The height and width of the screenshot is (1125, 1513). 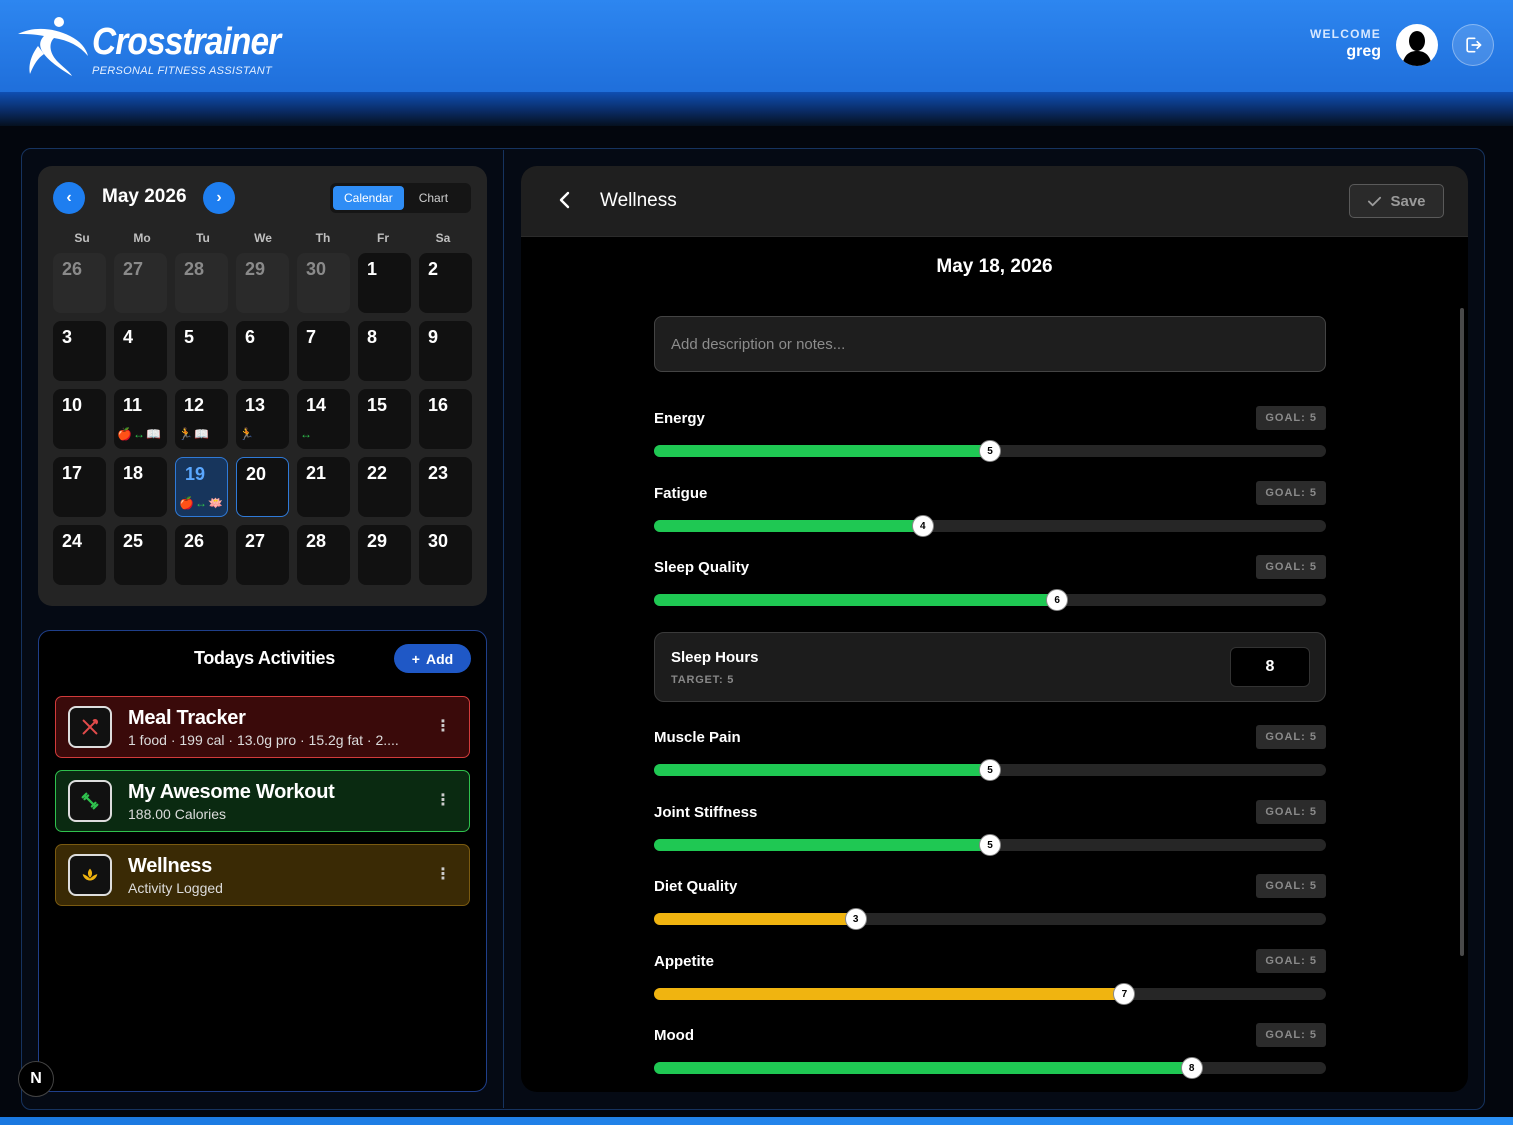 What do you see at coordinates (503, 629) in the screenshot?
I see `panel-divider` at bounding box center [503, 629].